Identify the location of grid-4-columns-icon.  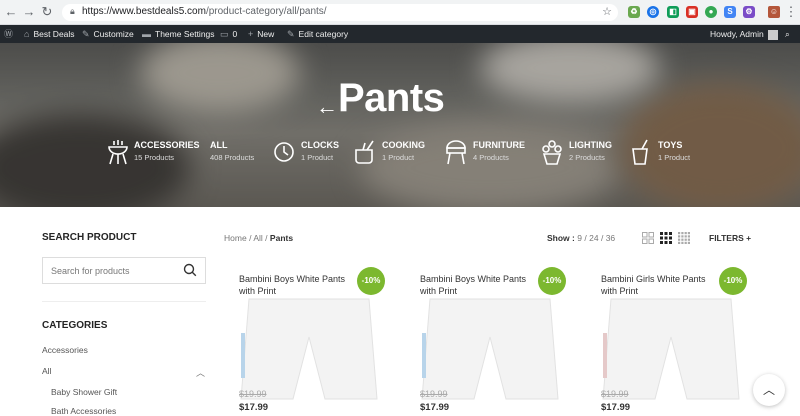
(684, 238).